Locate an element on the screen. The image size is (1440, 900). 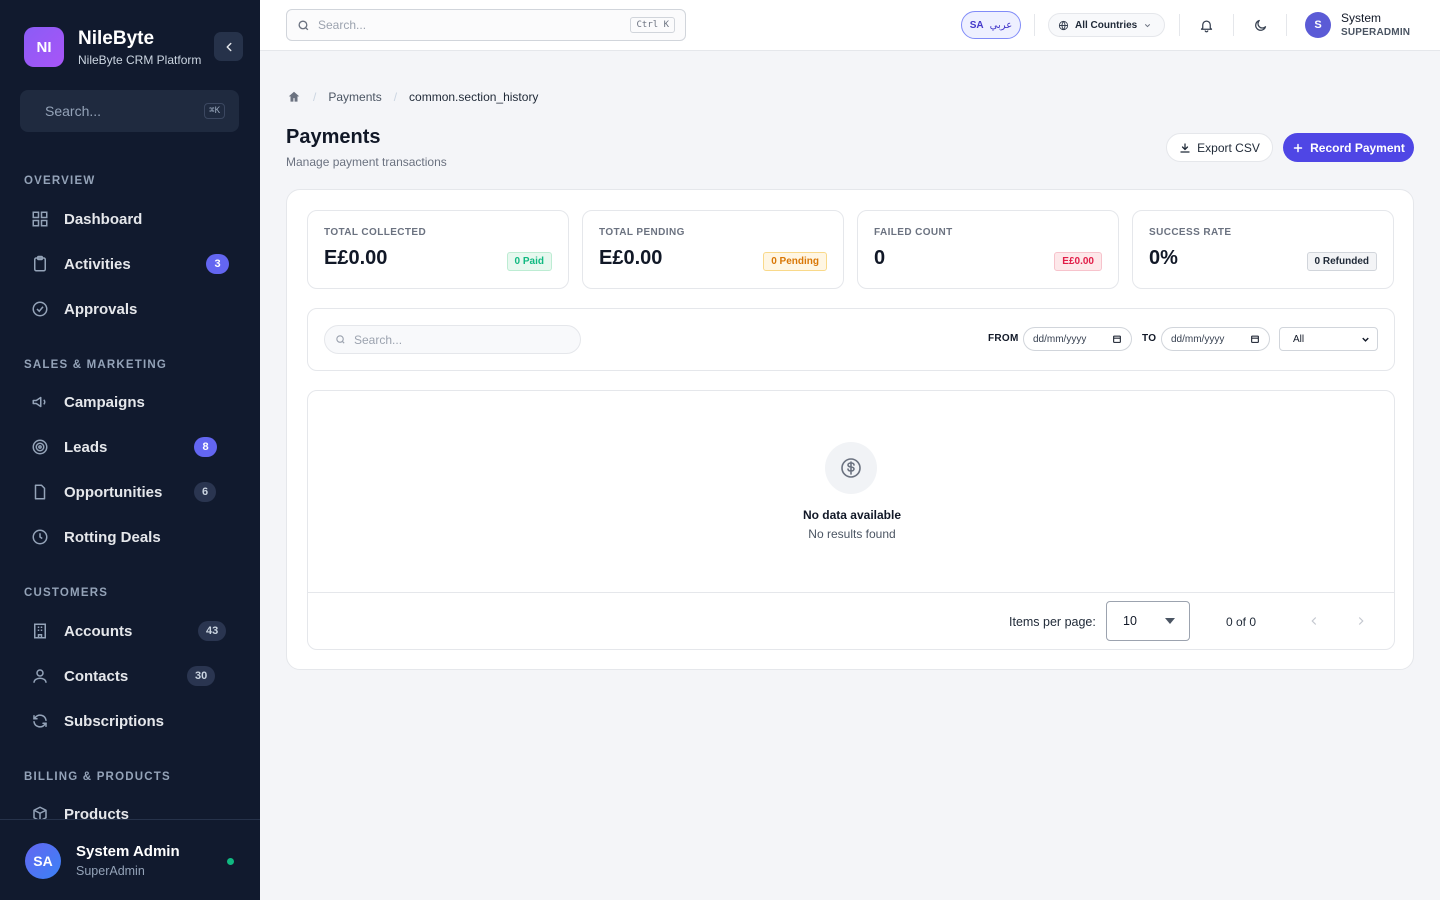
stat-card-total-collected: TOTAL COLLECTED E£0.00 0 Paid is located at coordinates (438, 249).